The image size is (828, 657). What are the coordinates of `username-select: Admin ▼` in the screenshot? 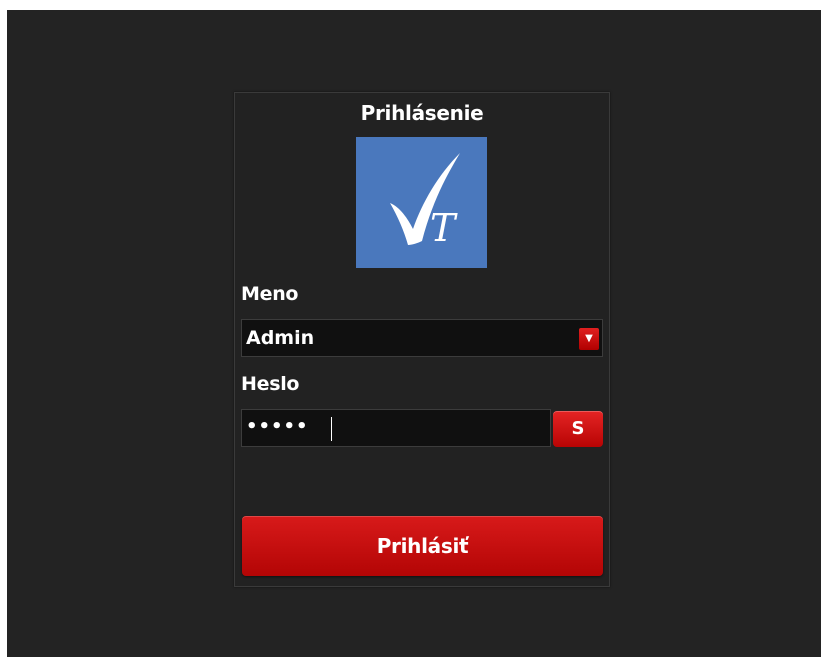 It's located at (422, 338).